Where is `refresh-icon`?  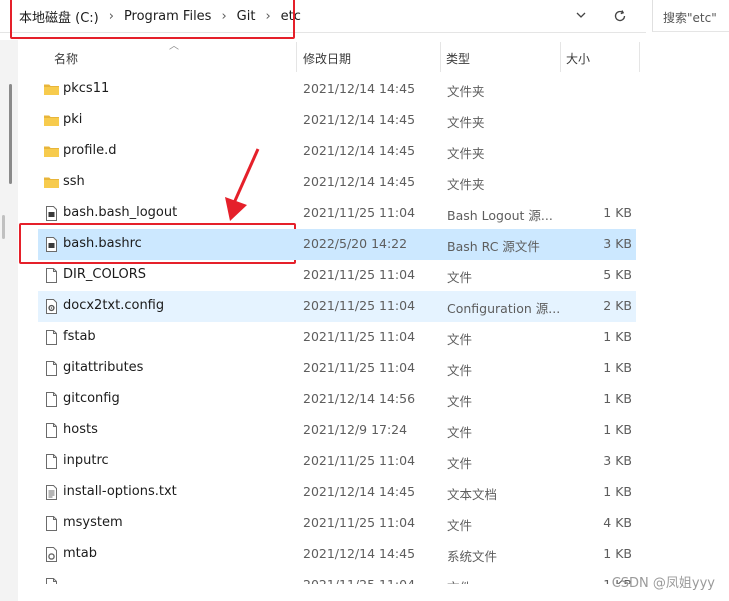
refresh-icon is located at coordinates (620, 16).